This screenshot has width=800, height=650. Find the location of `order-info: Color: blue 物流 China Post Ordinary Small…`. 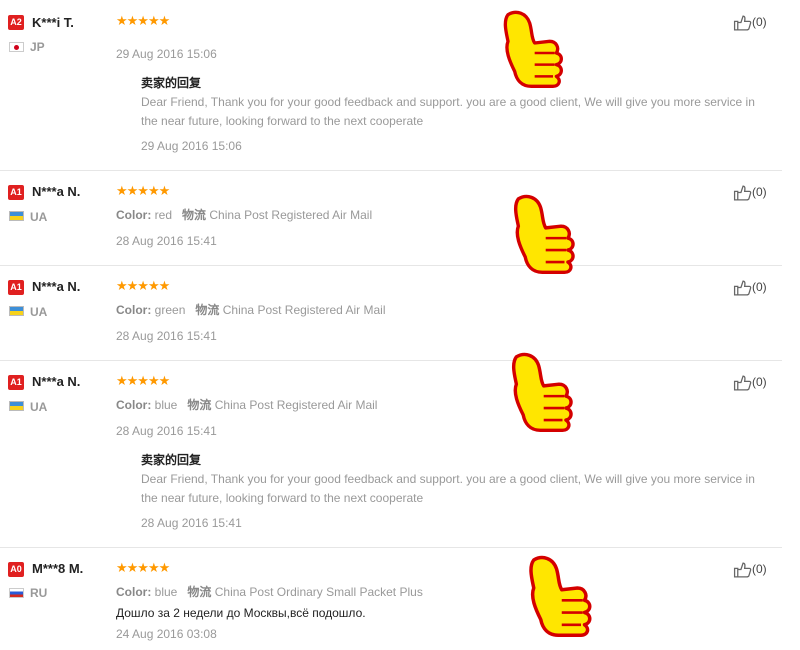

order-info: Color: blue 物流 China Post Ordinary Small… is located at coordinates (269, 591).